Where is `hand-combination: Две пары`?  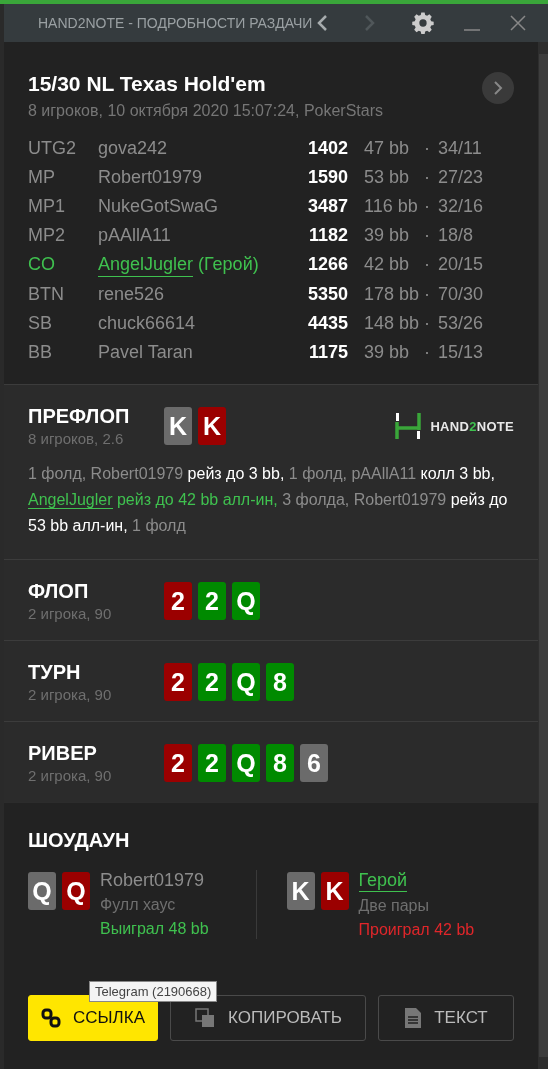
hand-combination: Две пары is located at coordinates (394, 906).